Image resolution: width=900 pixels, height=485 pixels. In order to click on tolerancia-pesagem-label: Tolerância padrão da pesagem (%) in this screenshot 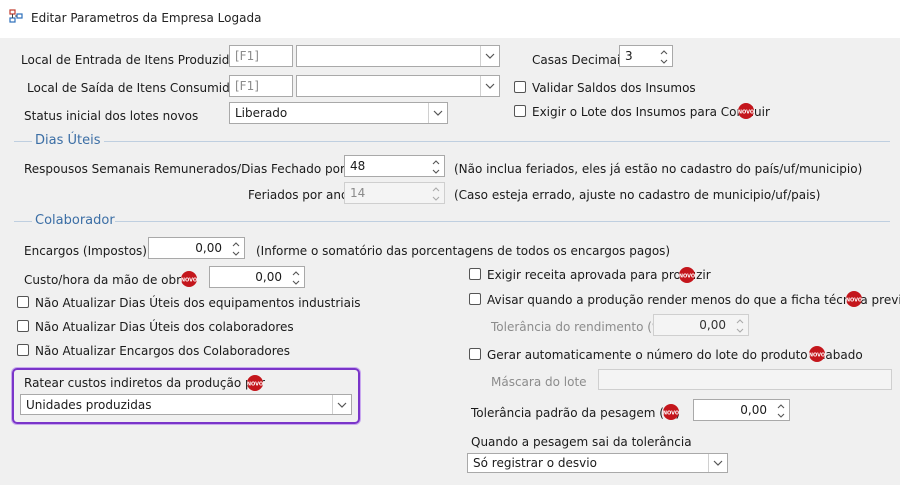, I will do `click(576, 413)`.